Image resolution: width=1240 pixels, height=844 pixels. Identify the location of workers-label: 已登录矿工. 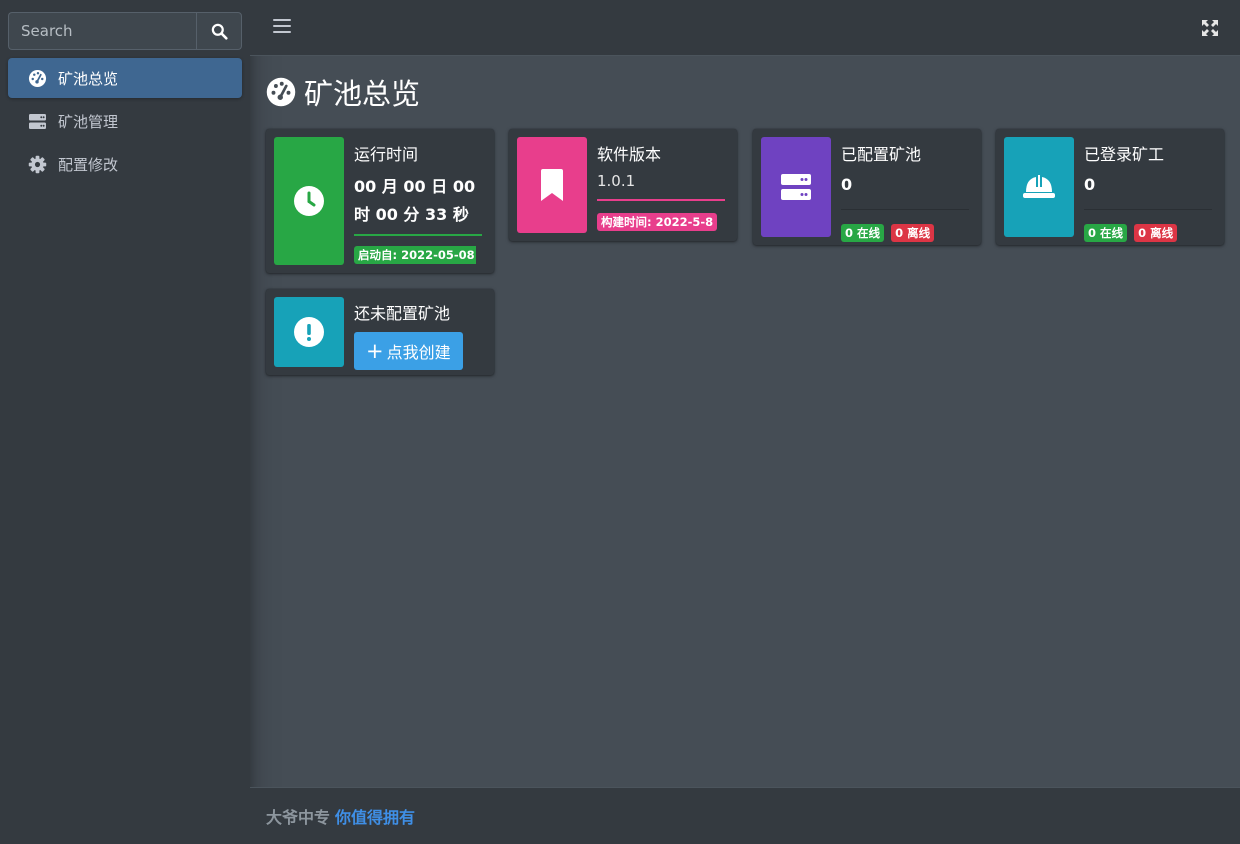
(1124, 154).